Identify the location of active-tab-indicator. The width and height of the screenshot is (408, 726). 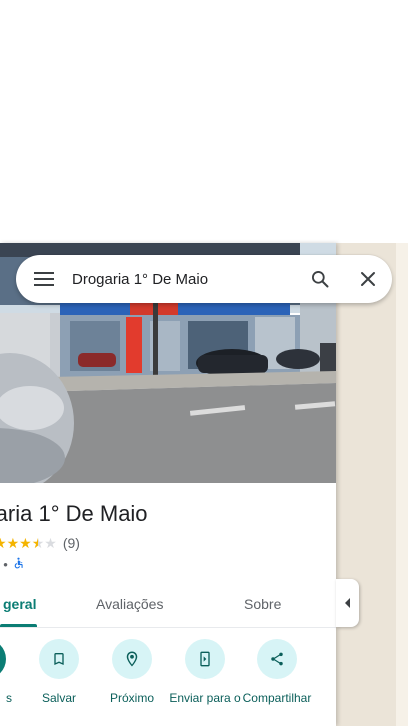
(18, 625).